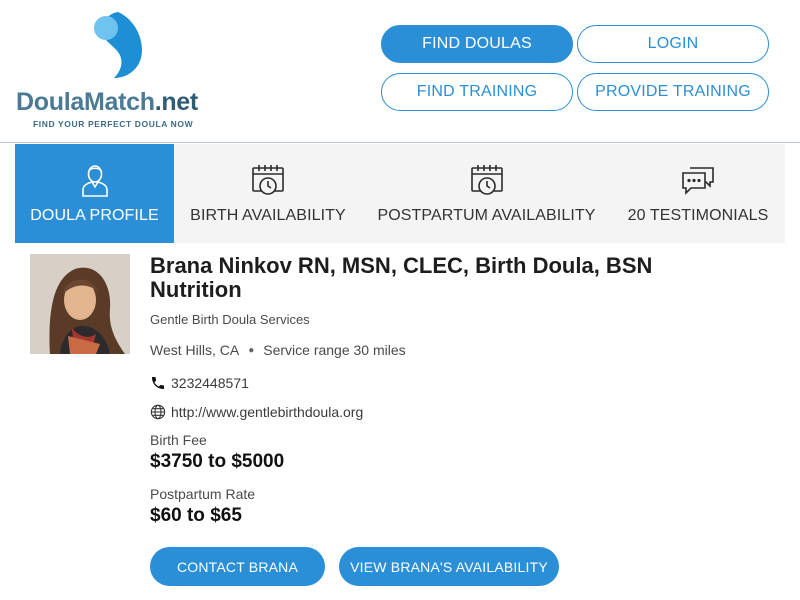 Image resolution: width=800 pixels, height=600 pixels. What do you see at coordinates (196, 515) in the screenshot?
I see `postpartum-rate-value: $60 to $65` at bounding box center [196, 515].